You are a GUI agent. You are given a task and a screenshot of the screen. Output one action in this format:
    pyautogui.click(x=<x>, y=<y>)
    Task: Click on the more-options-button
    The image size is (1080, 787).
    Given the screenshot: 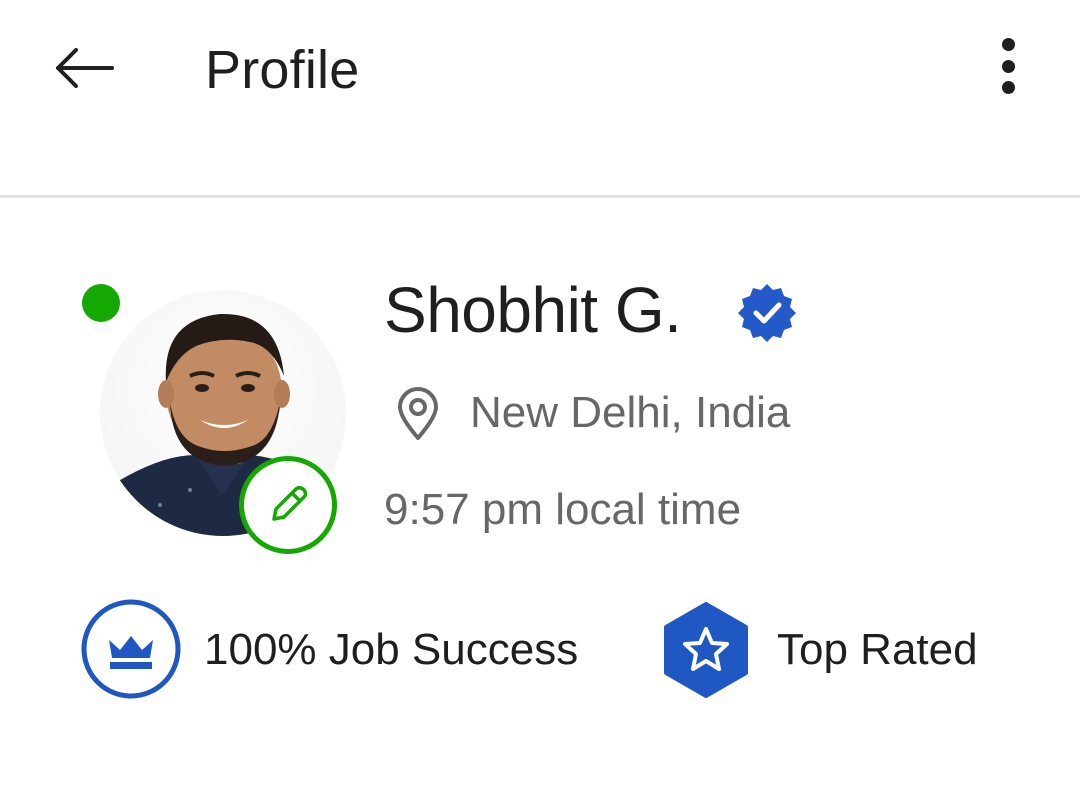 What is the action you would take?
    pyautogui.click(x=1008, y=66)
    